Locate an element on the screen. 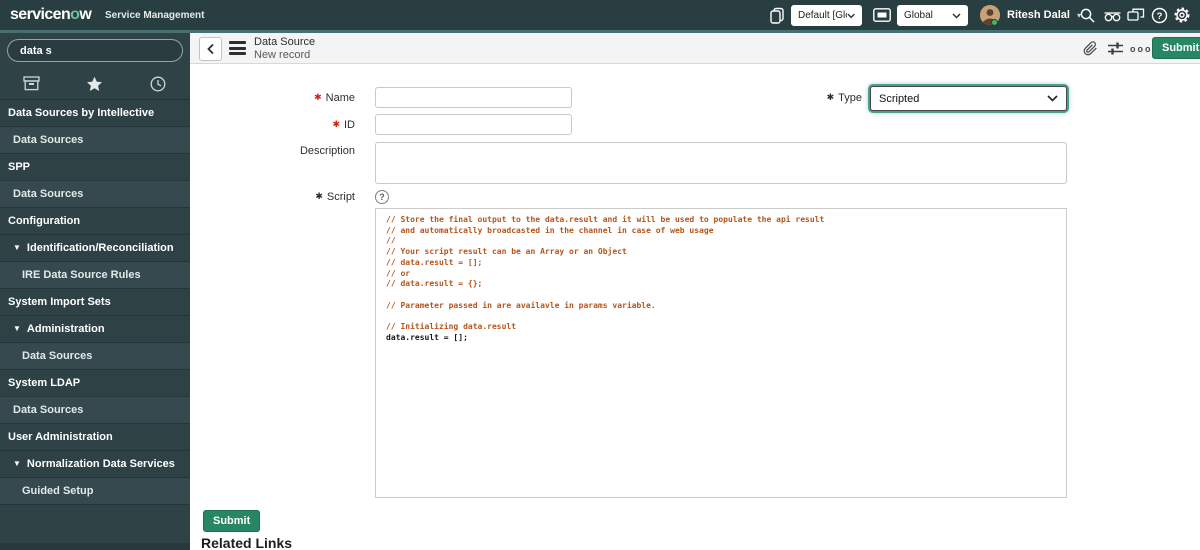 The width and height of the screenshot is (1200, 550). back-button is located at coordinates (210, 49).